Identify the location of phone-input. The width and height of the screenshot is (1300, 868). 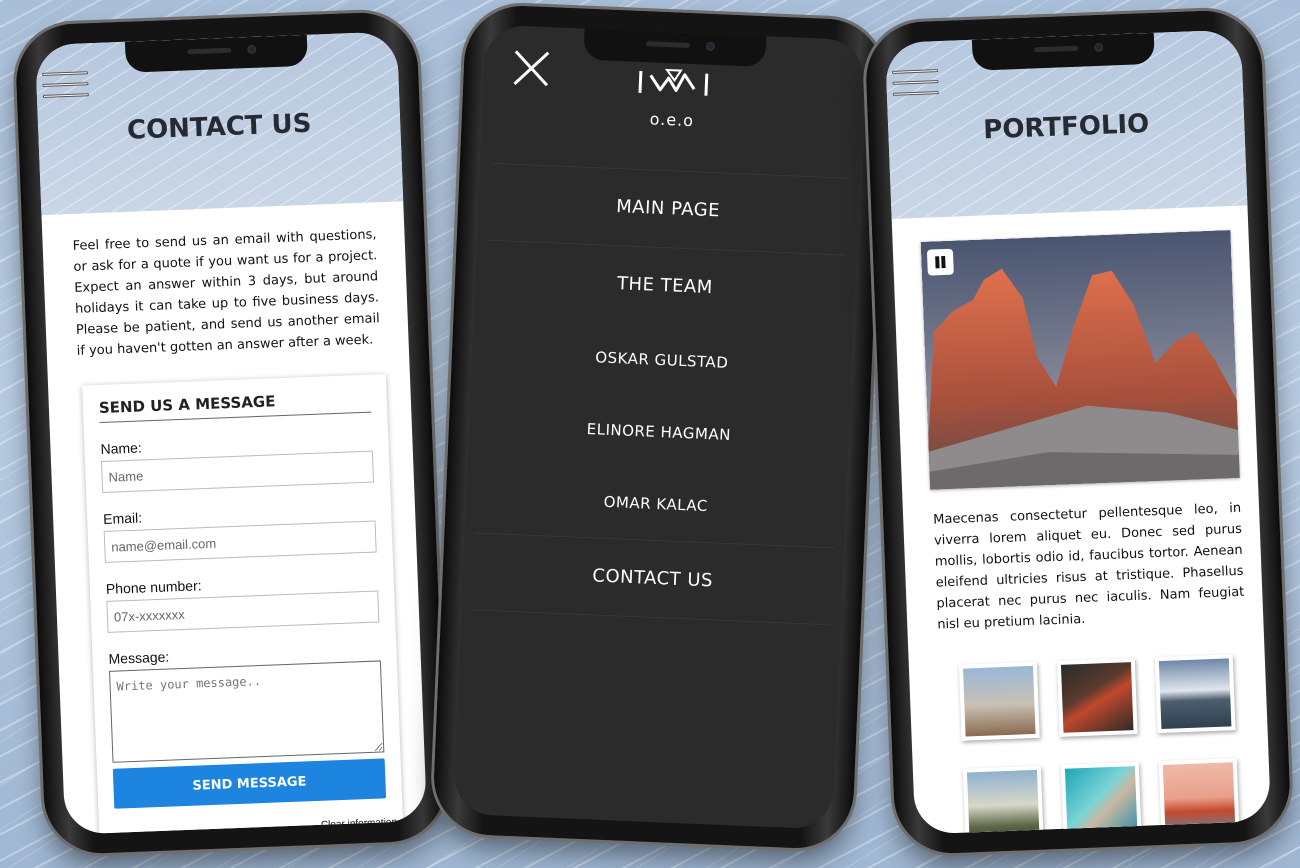
(243, 611).